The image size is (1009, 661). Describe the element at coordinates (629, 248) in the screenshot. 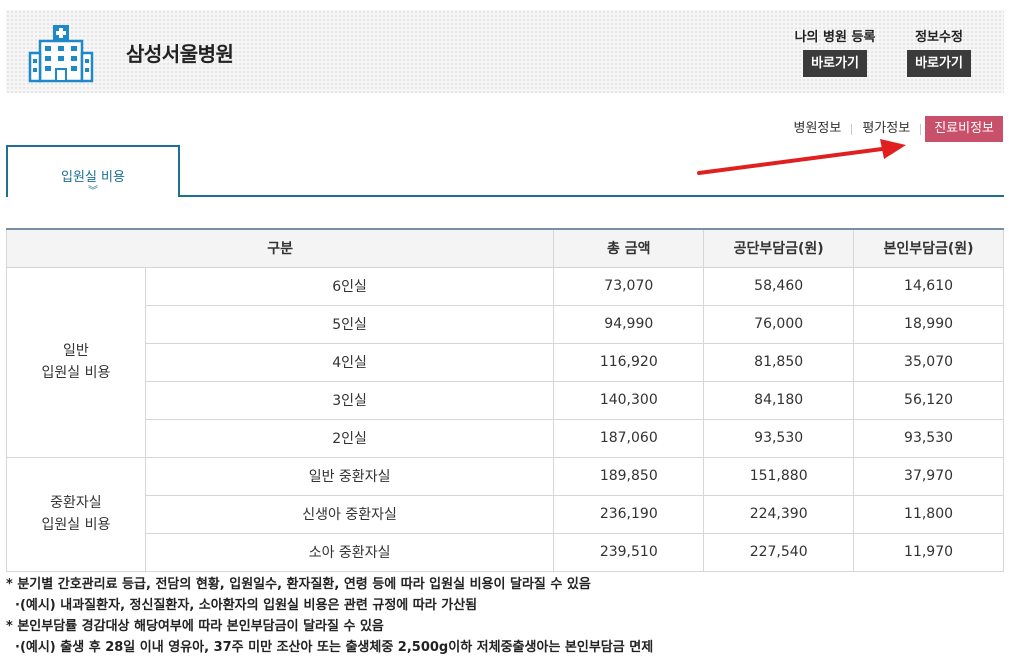

I see `header-total: 총 금액` at that location.